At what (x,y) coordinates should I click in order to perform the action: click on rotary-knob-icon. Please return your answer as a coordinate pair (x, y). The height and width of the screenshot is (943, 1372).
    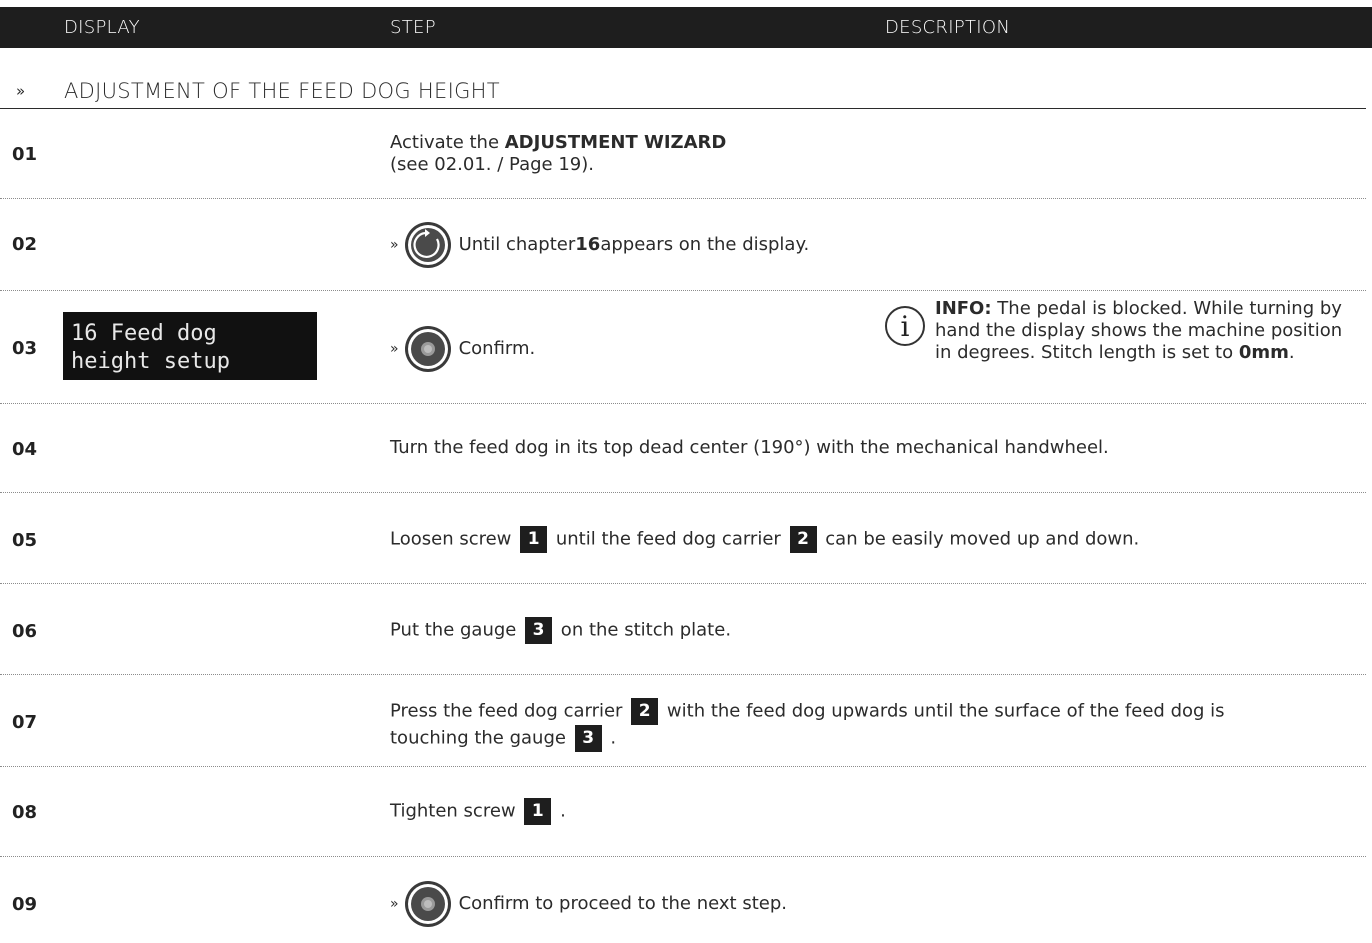
    Looking at the image, I should click on (427, 245).